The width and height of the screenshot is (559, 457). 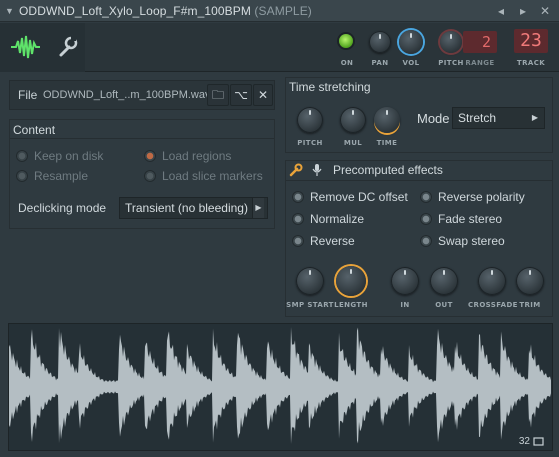 I want to click on waveform-tab, so click(x=25, y=47).